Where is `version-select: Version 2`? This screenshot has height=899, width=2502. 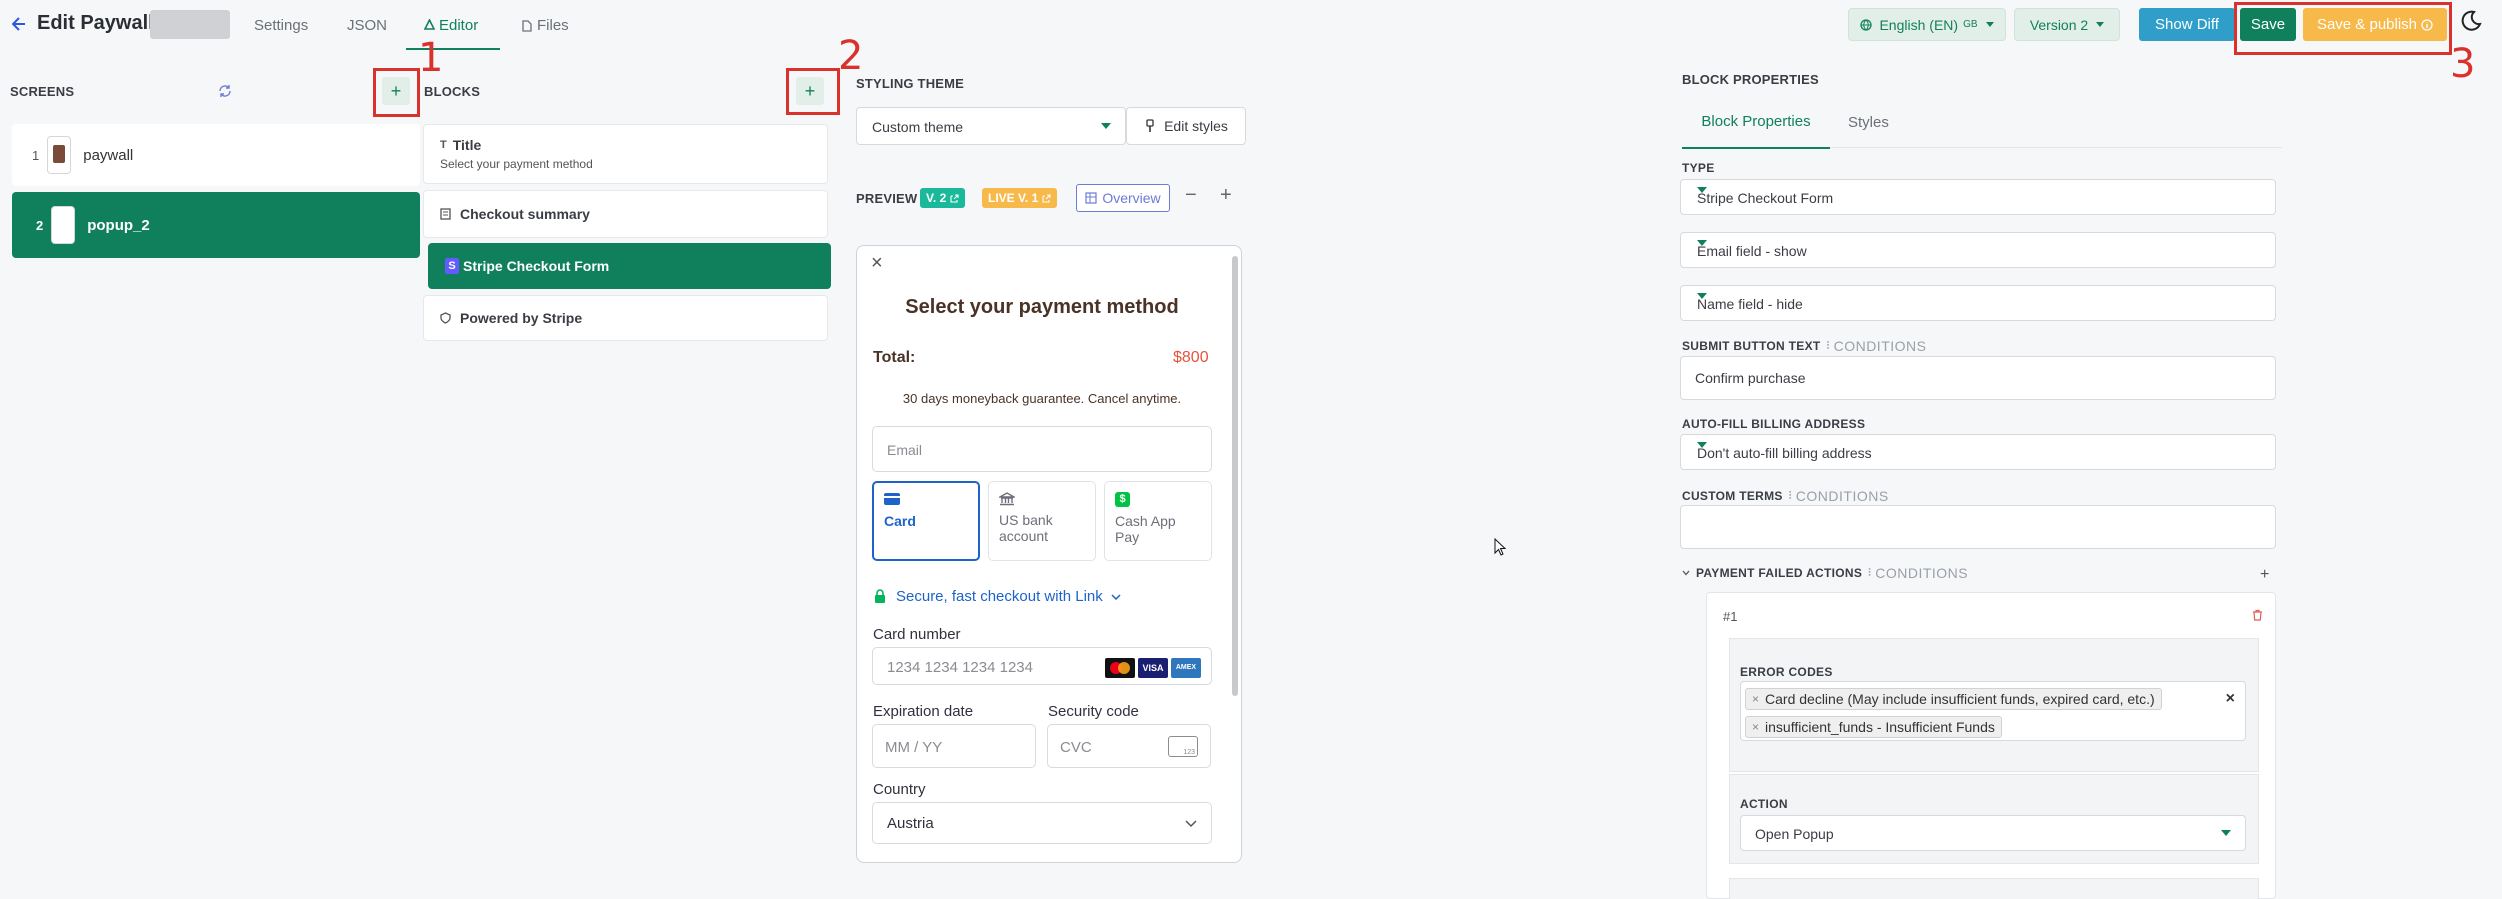 version-select: Version 2 is located at coordinates (2067, 24).